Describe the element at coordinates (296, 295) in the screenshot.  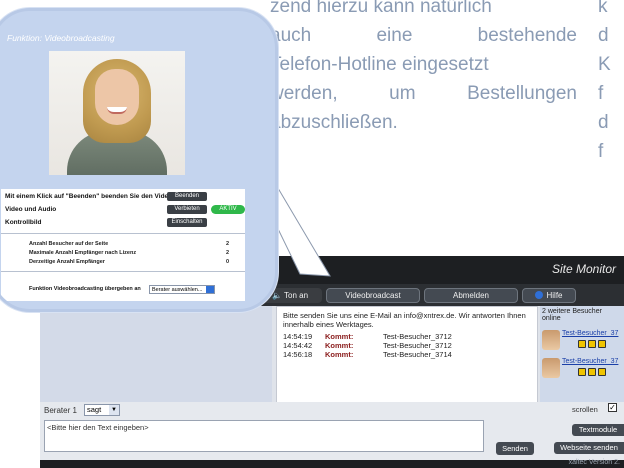
I see `sound-on-label: Ton an` at that location.